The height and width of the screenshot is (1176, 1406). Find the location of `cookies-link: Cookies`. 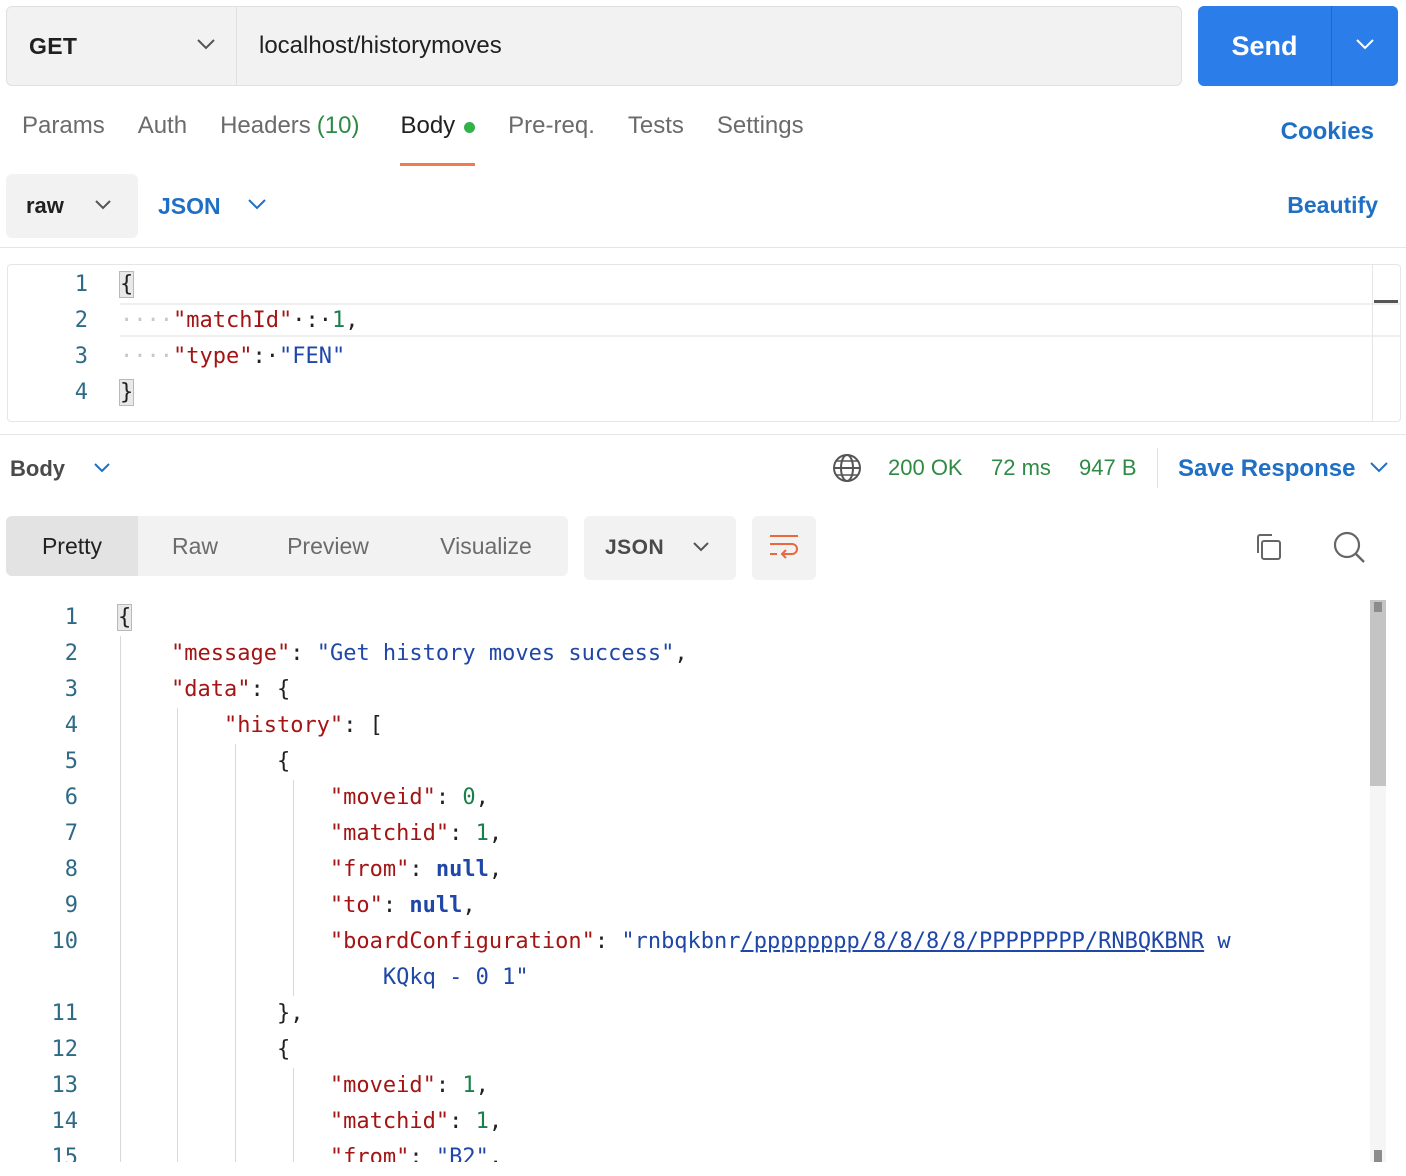

cookies-link: Cookies is located at coordinates (1327, 132).